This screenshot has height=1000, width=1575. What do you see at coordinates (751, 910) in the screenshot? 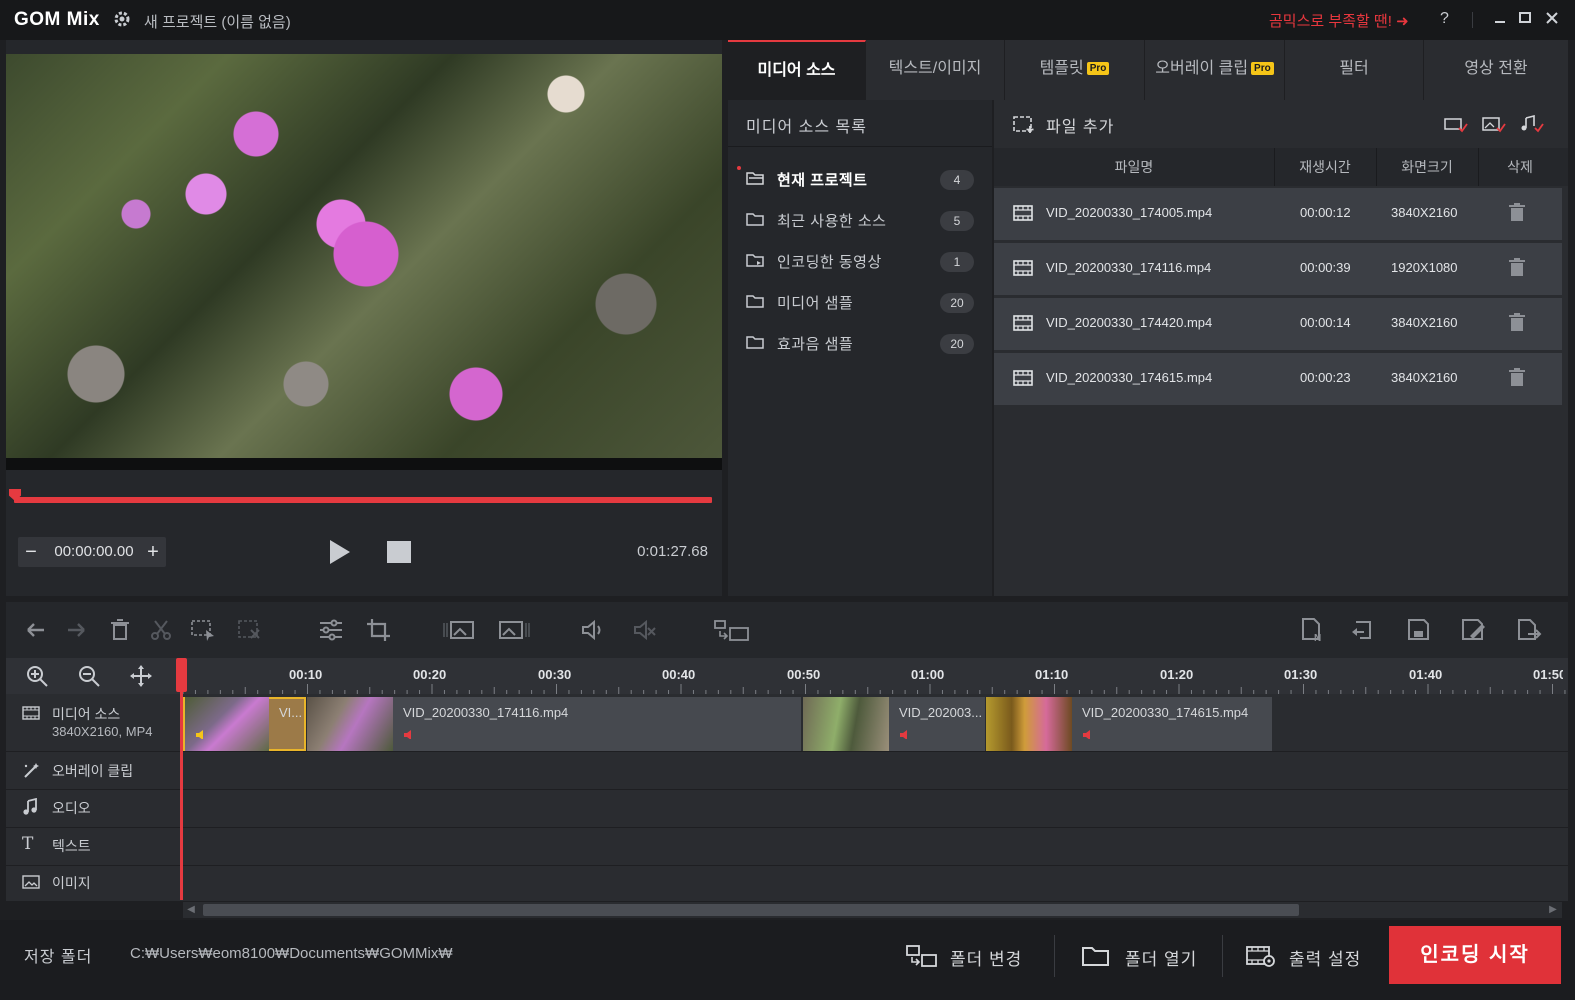
I see `timeline-scrollbar-thumb` at bounding box center [751, 910].